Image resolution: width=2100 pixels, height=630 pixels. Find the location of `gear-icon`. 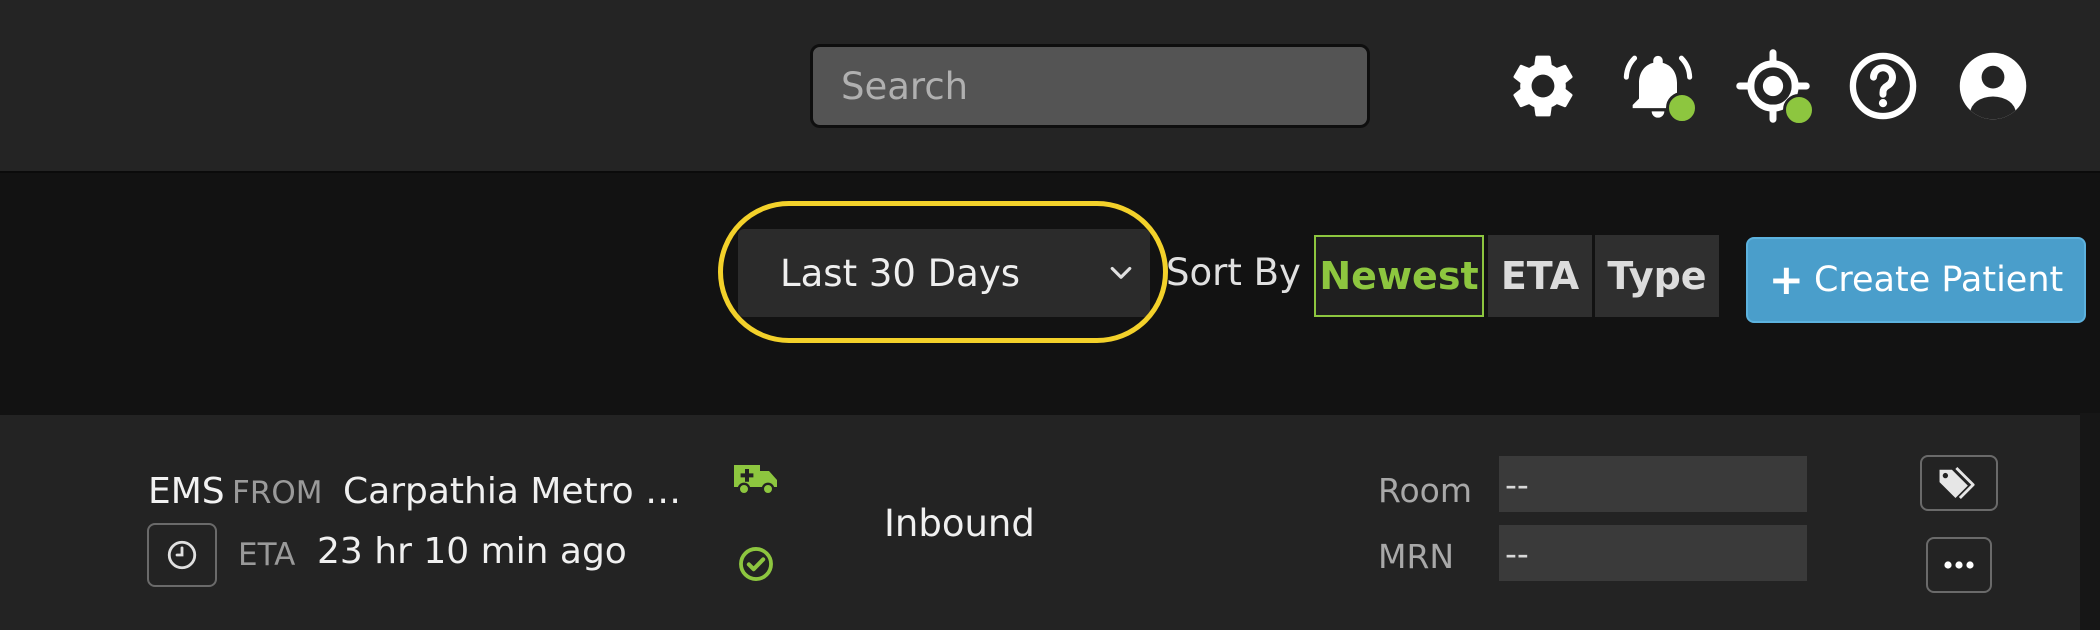

gear-icon is located at coordinates (1543, 86).